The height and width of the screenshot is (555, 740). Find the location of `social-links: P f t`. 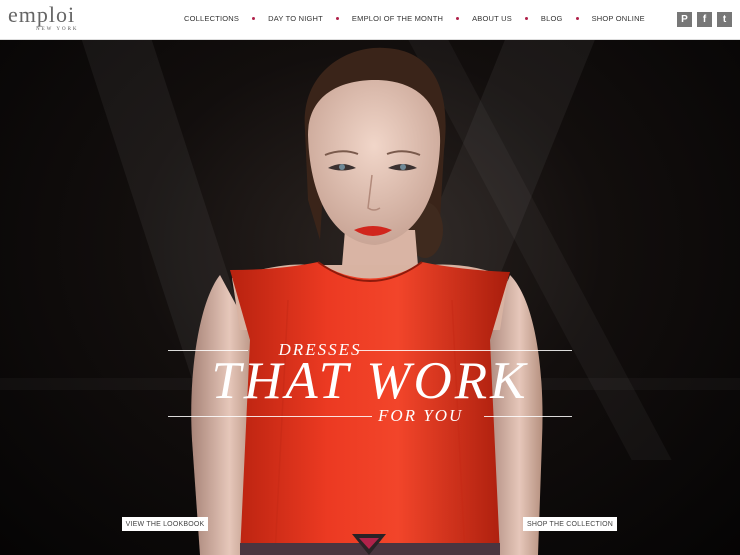

social-links: P f t is located at coordinates (704, 19).